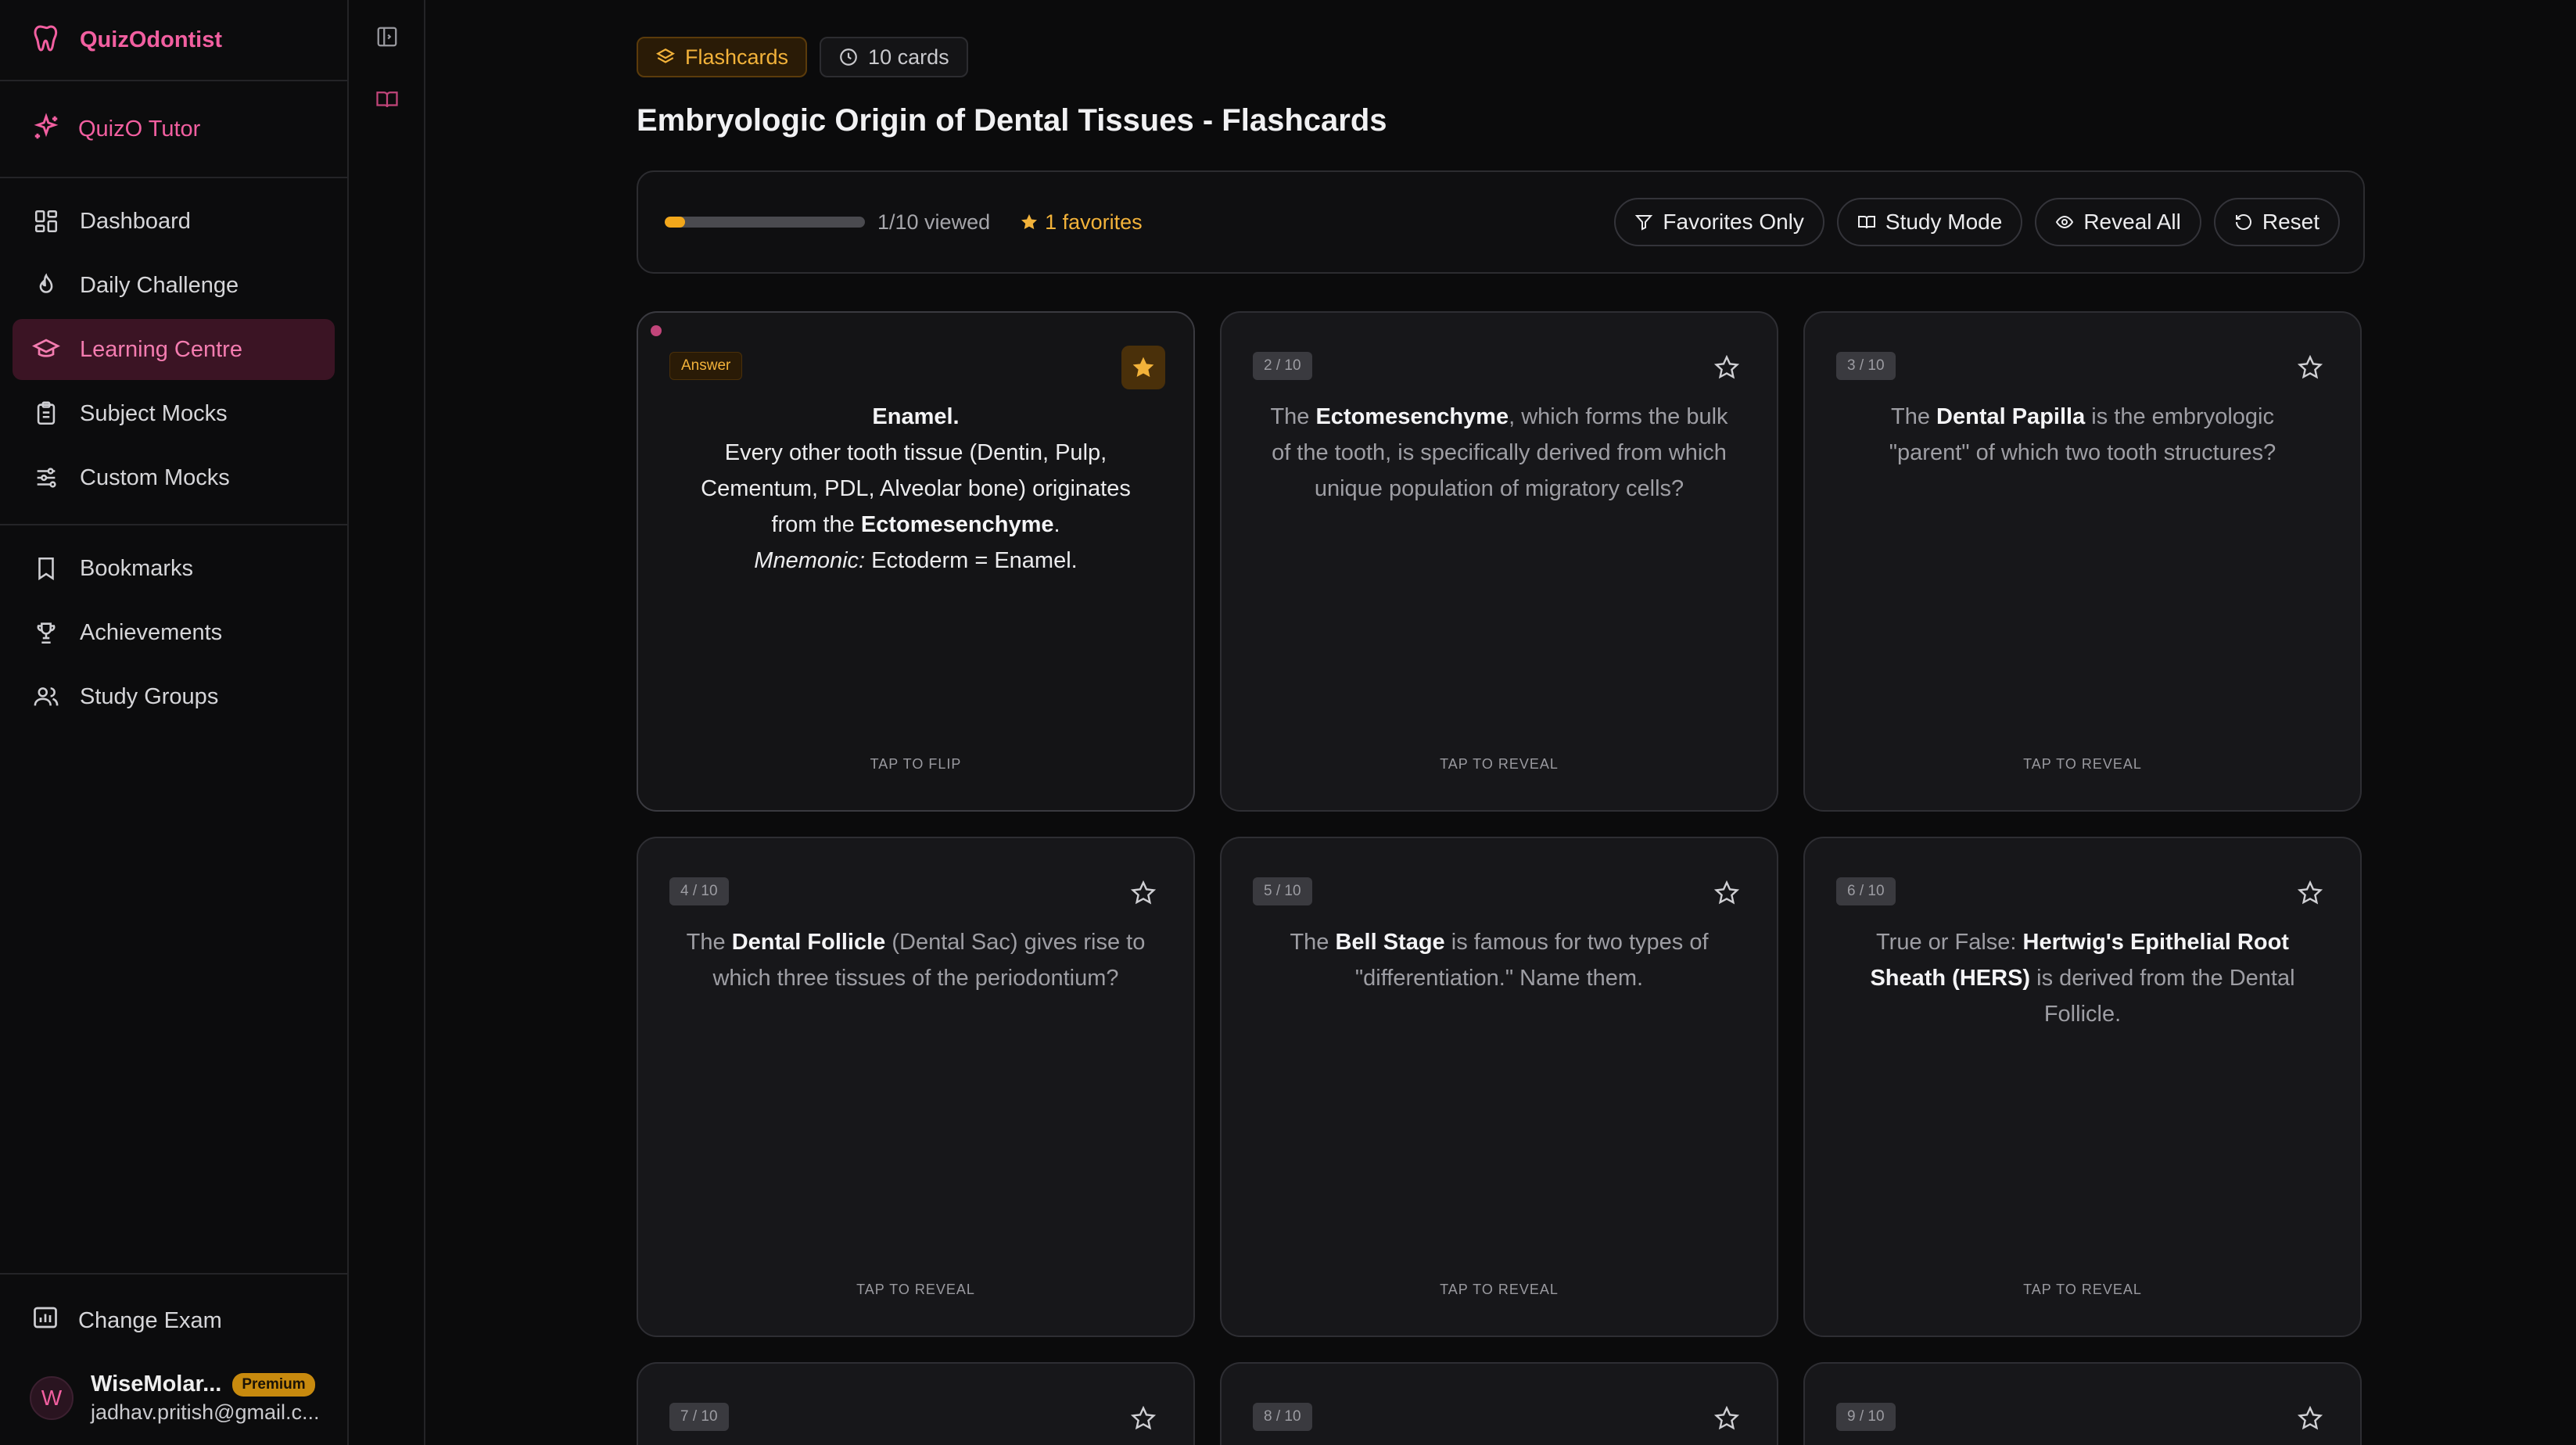 The image size is (2576, 1445). What do you see at coordinates (706, 366) in the screenshot?
I see `card-badge: Answer` at bounding box center [706, 366].